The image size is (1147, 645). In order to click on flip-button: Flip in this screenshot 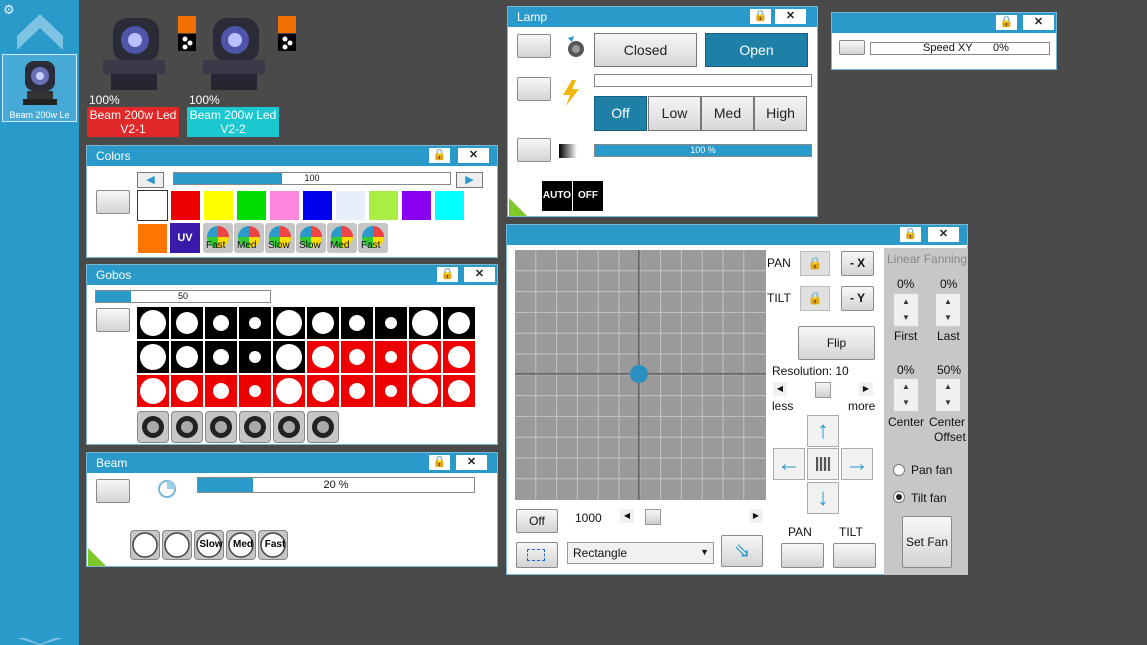, I will do `click(836, 343)`.